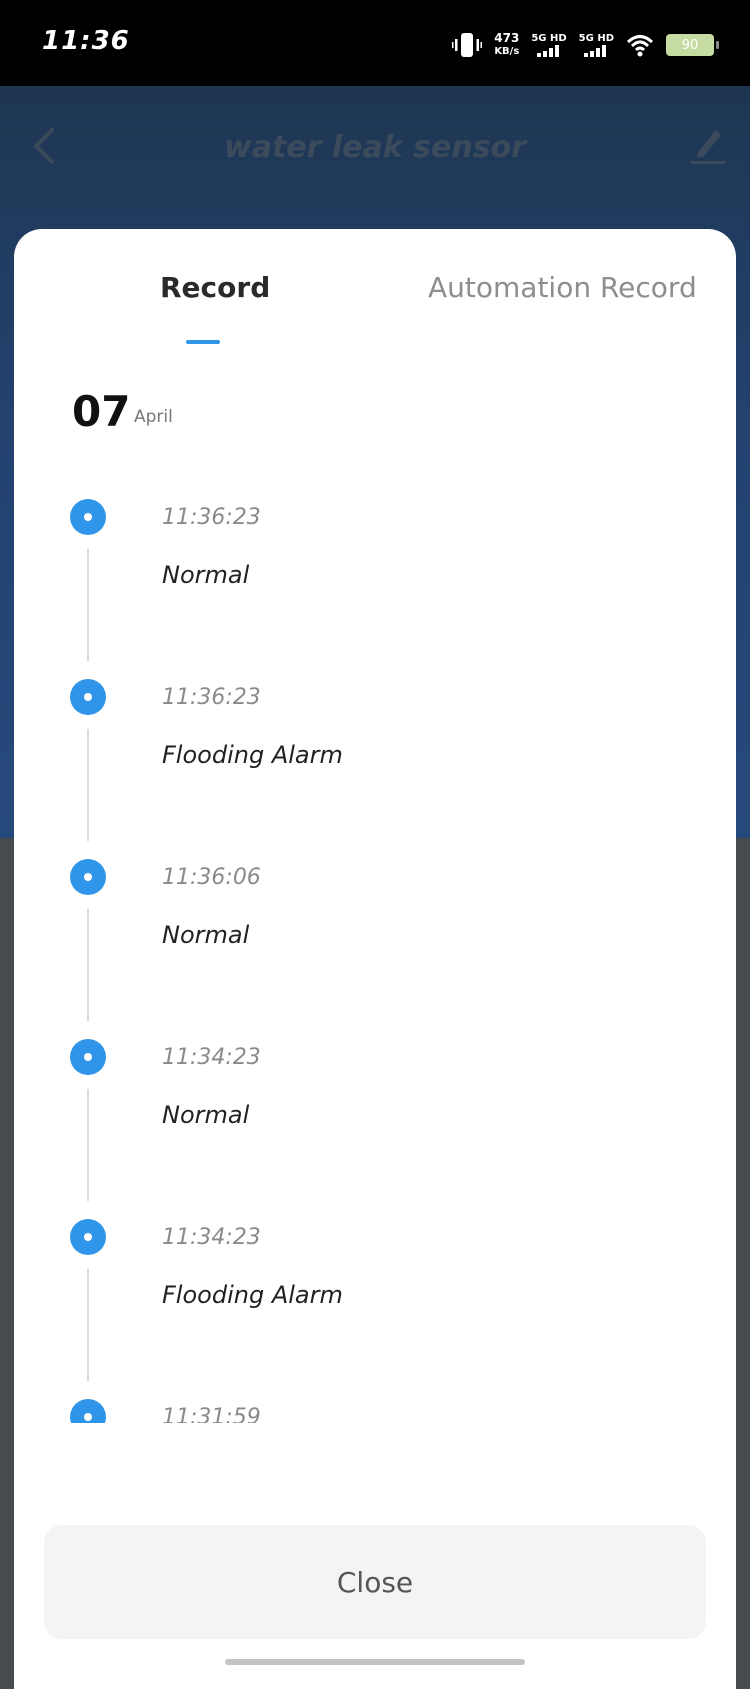 This screenshot has width=750, height=1689. I want to click on battery-level: 90, so click(690, 45).